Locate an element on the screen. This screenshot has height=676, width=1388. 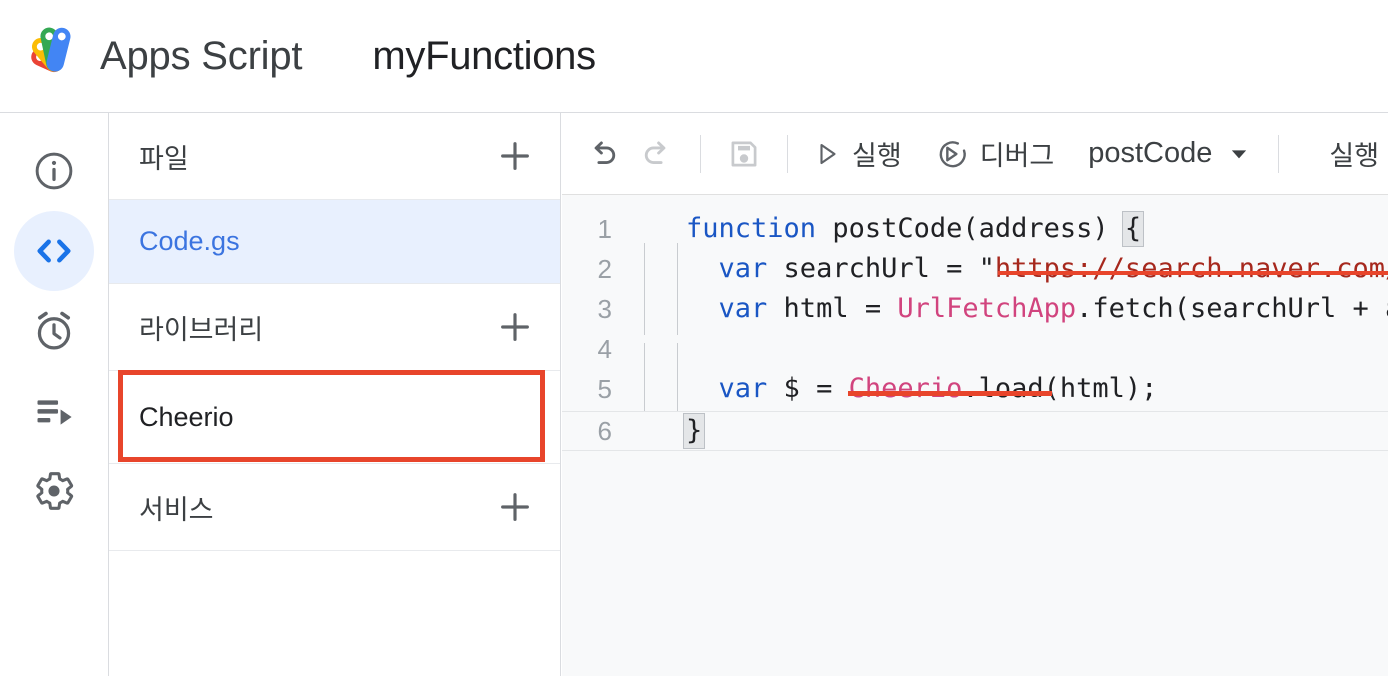
code-line-text: var $ = Cheerio.load(html); is located at coordinates (1008, 387).